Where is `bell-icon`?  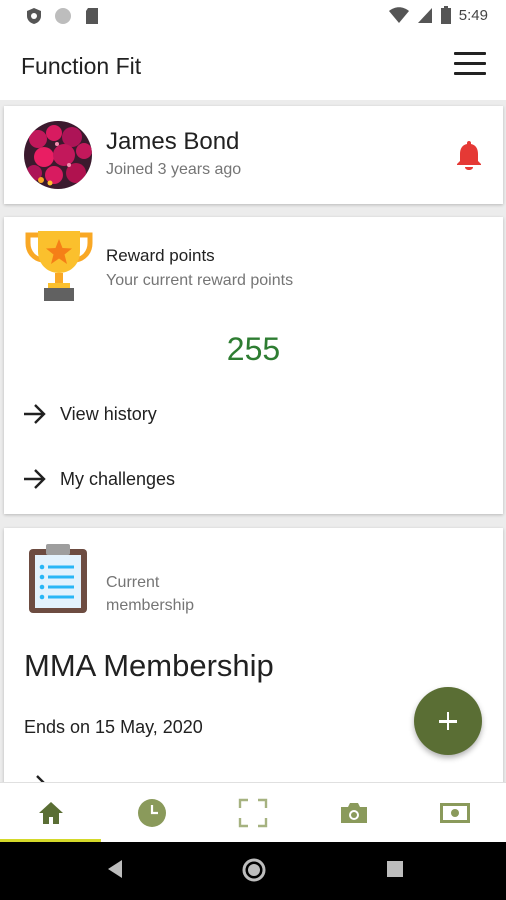
bell-icon is located at coordinates (469, 155).